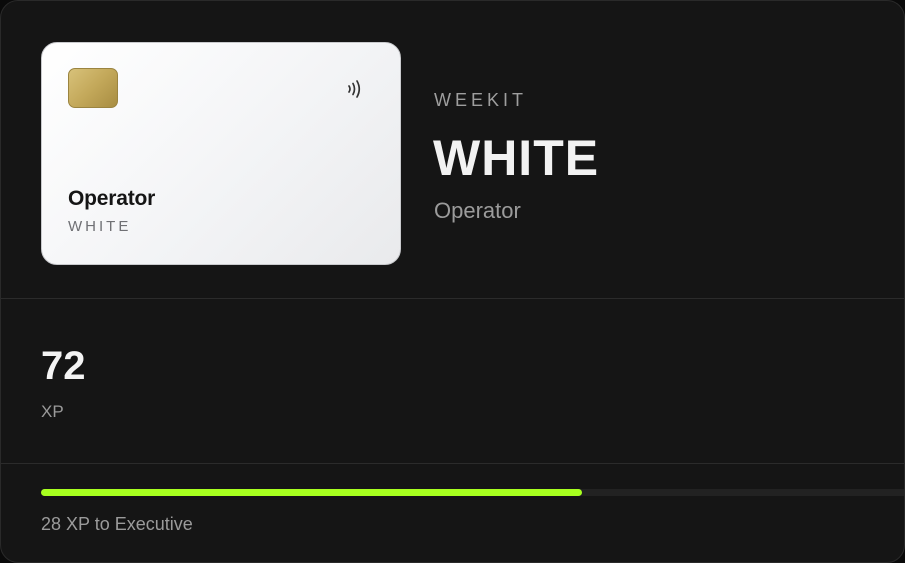 The height and width of the screenshot is (563, 905). I want to click on xp-value: 72, so click(63, 366).